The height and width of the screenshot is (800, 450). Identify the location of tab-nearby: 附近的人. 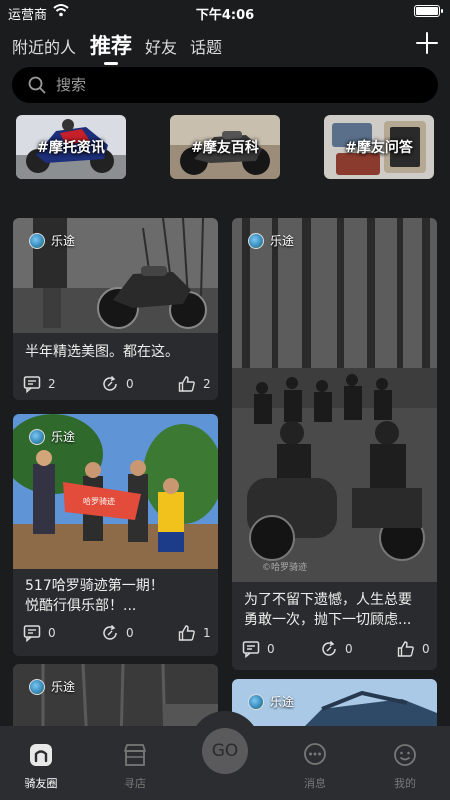
(44, 46).